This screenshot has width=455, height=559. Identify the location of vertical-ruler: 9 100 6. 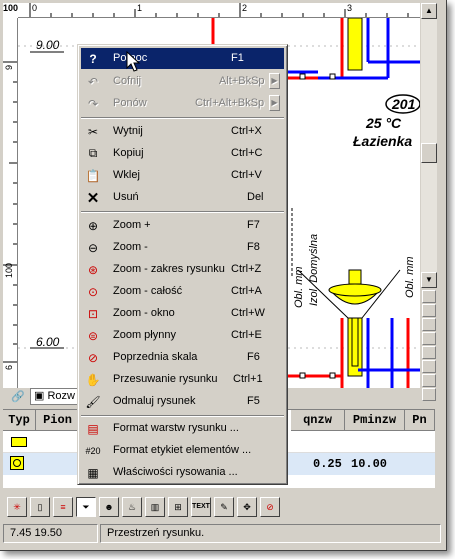
(10, 203).